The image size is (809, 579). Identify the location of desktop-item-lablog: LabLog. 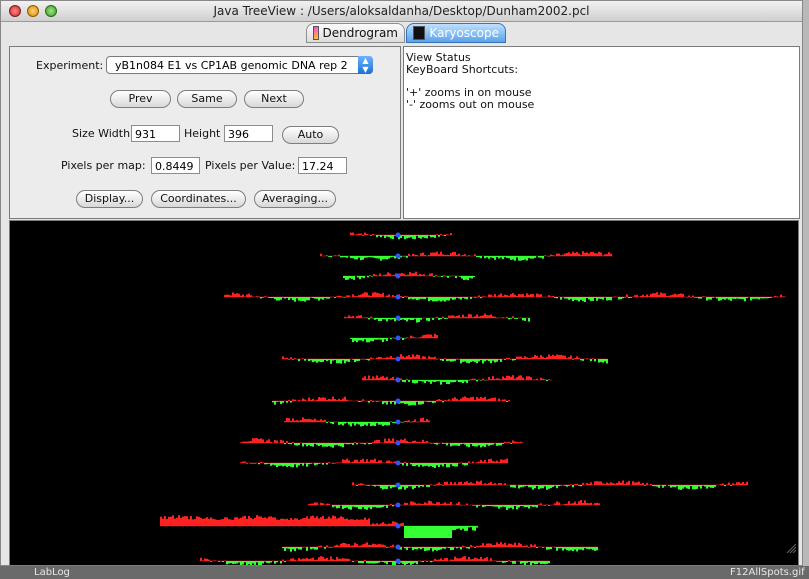
(52, 572).